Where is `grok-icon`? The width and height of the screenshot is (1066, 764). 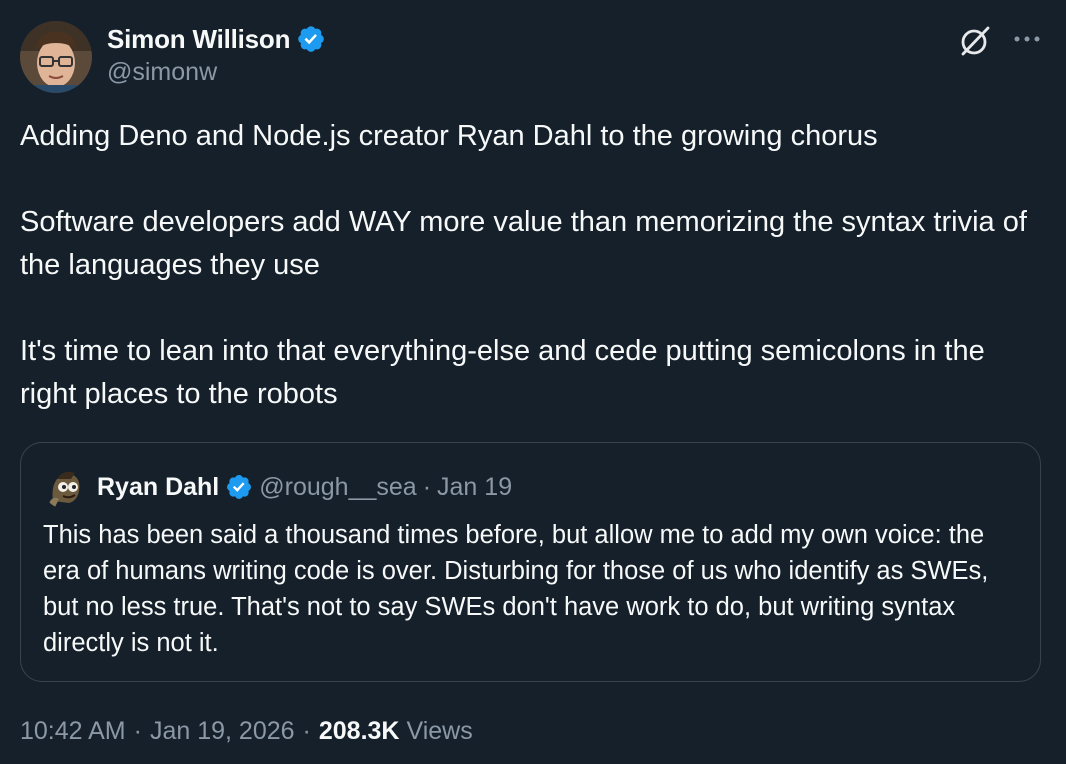
grok-icon is located at coordinates (975, 41).